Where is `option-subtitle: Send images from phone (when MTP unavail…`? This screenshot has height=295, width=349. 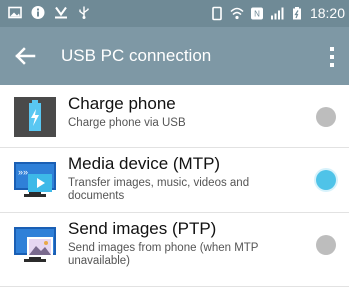 option-subtitle: Send images from phone (when MTP unavail… is located at coordinates (163, 254).